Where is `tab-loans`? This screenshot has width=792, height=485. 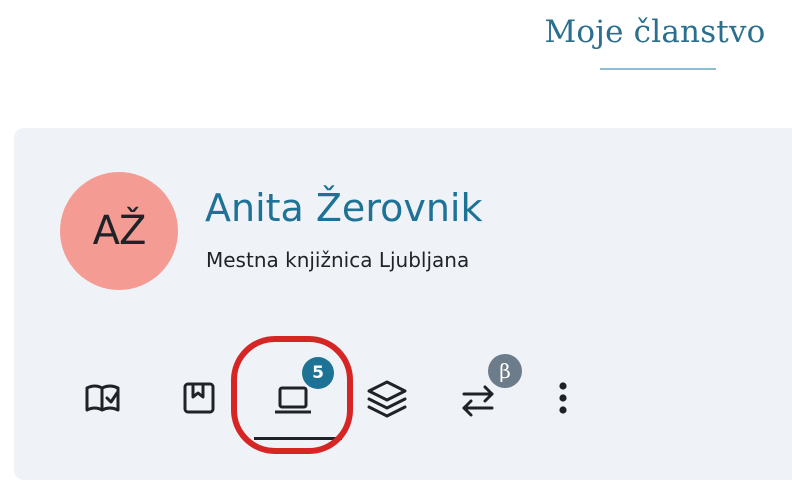
tab-loans is located at coordinates (103, 398).